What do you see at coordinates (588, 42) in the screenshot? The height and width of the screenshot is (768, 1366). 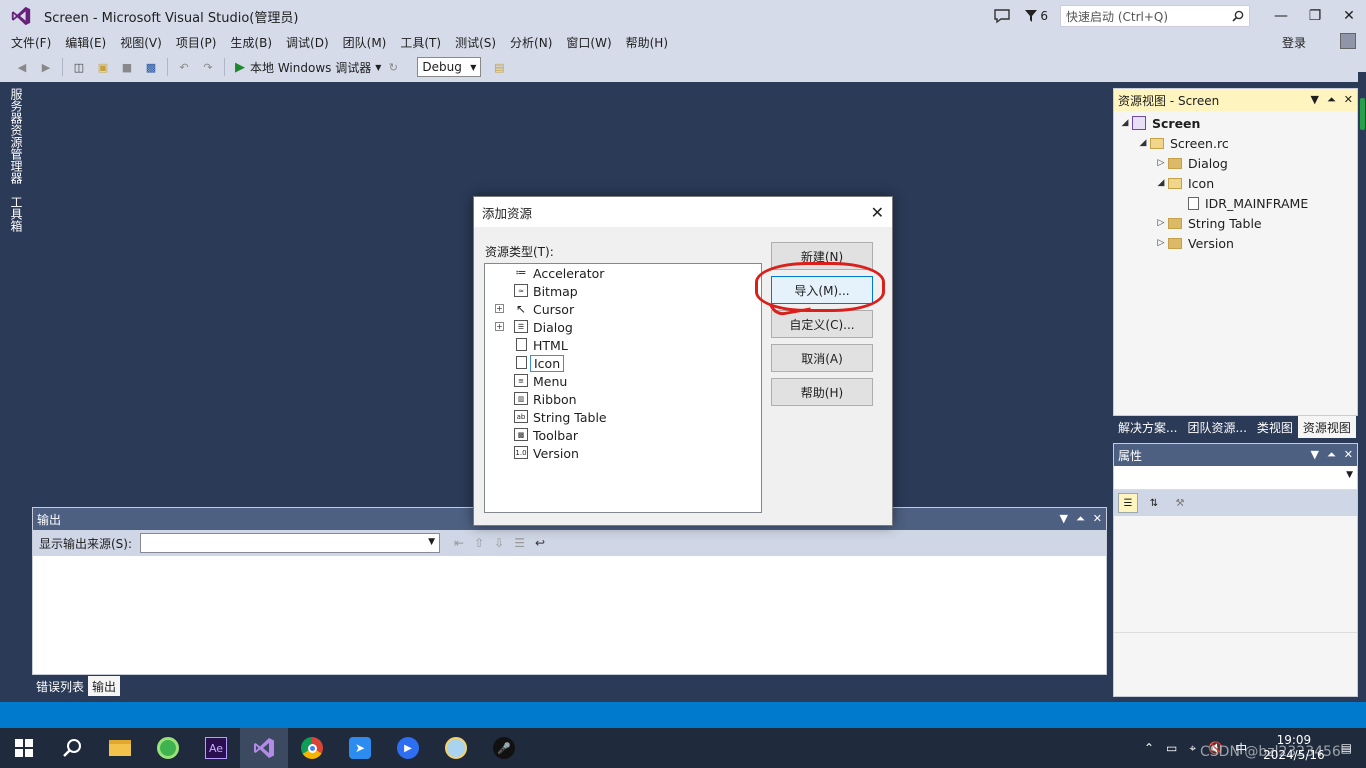 I see `menu-window: 窗口(W)` at bounding box center [588, 42].